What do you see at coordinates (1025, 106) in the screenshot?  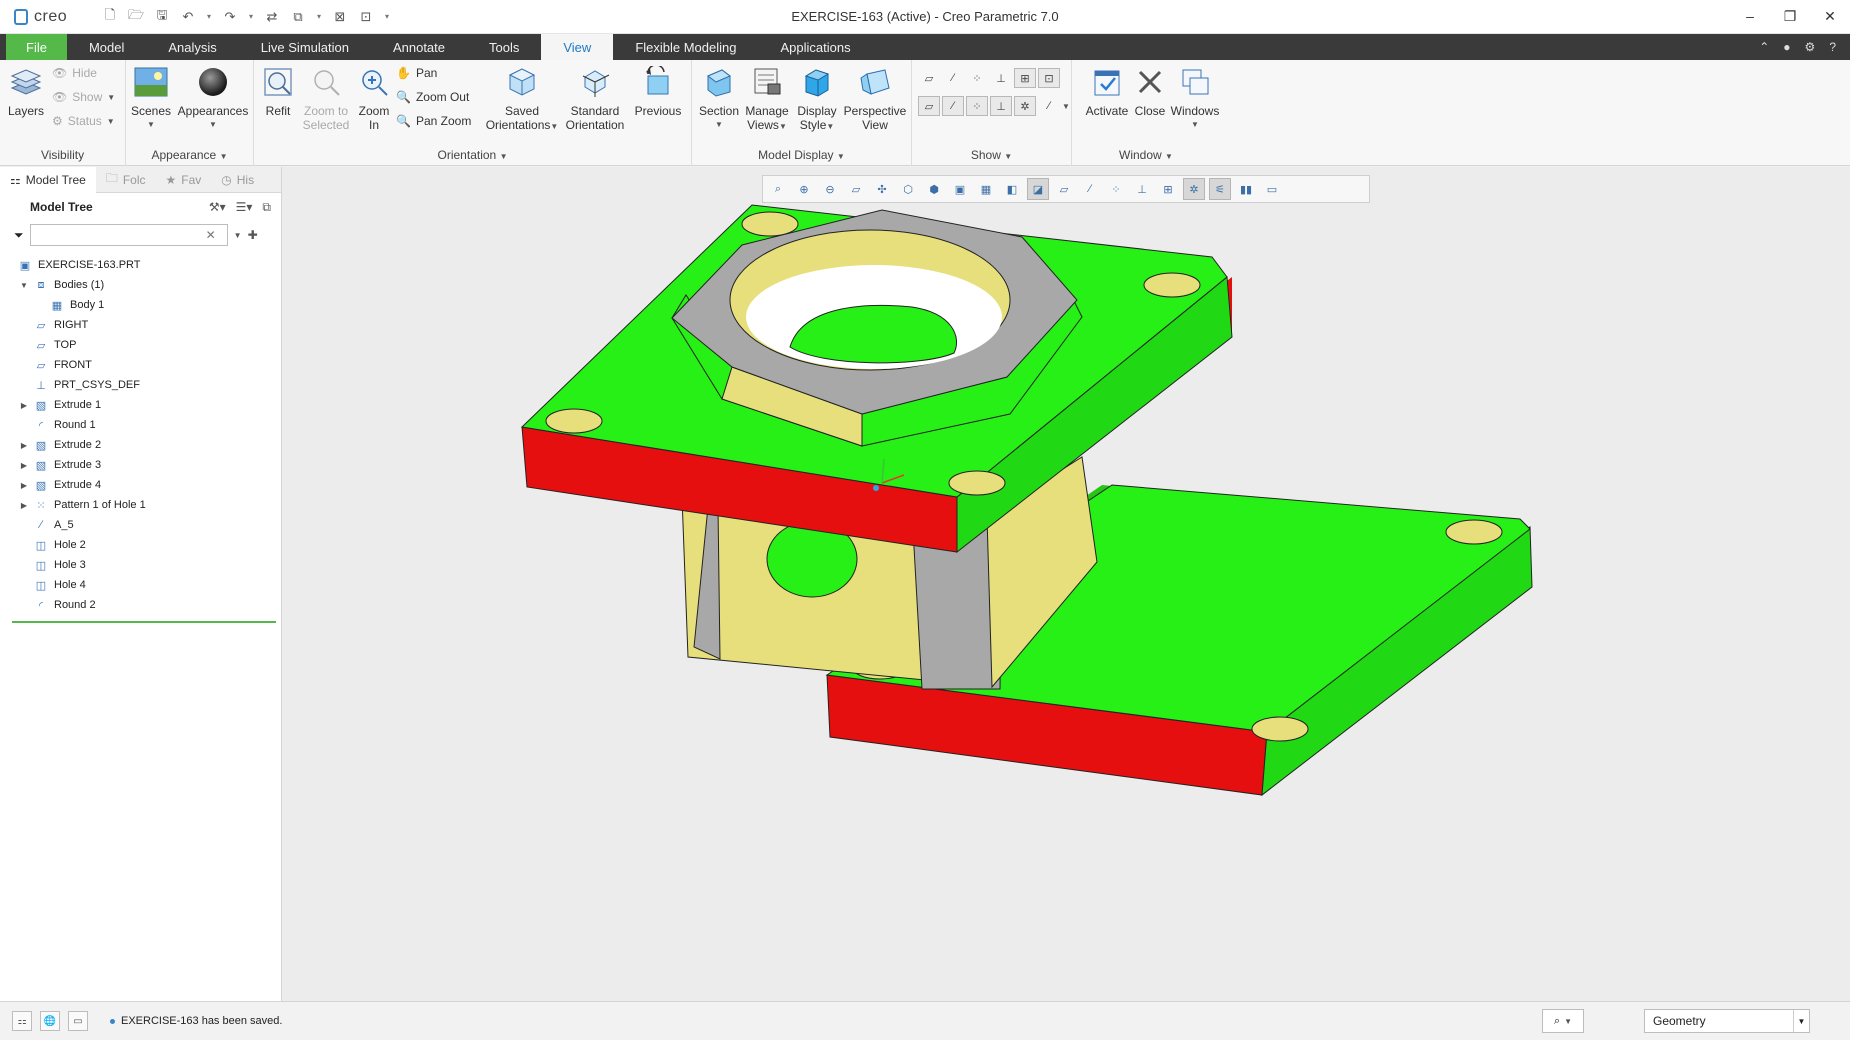 I see `spin-center-display-icon: ✲` at bounding box center [1025, 106].